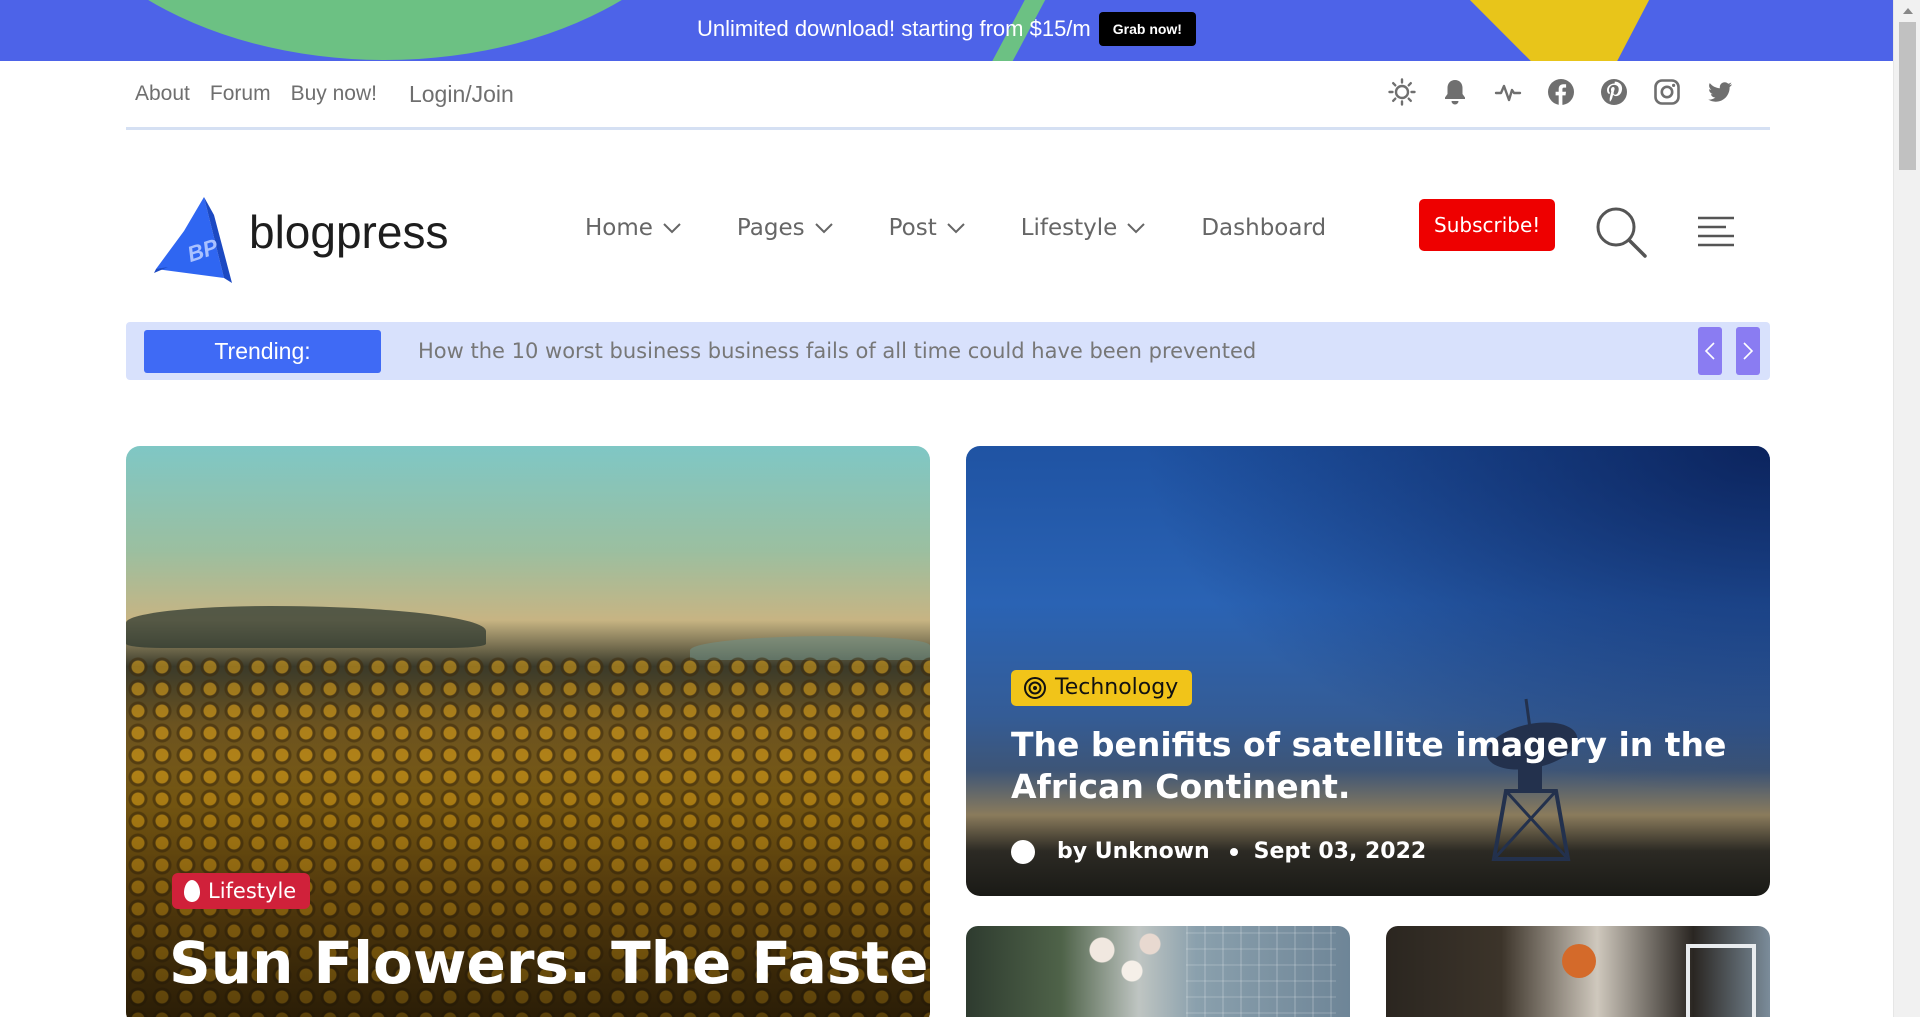  I want to click on top-link-about: About, so click(162, 94).